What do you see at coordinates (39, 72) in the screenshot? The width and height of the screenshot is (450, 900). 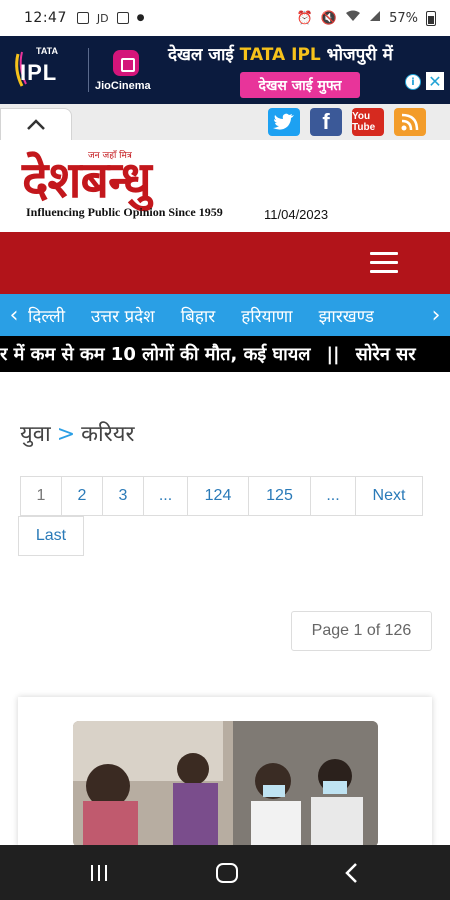 I see `ad-brand: IPL` at bounding box center [39, 72].